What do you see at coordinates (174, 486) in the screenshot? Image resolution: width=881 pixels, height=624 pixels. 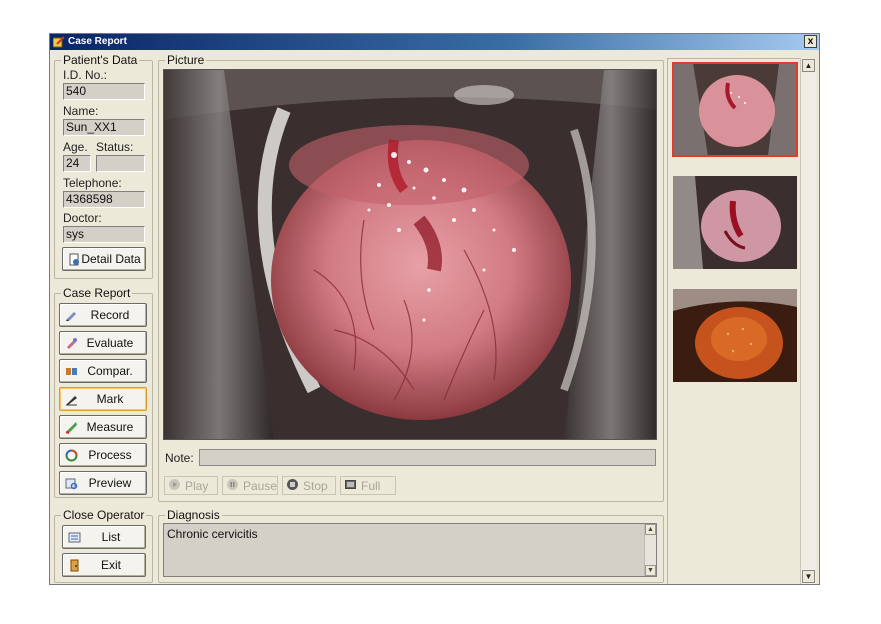 I see `play-icon` at bounding box center [174, 486].